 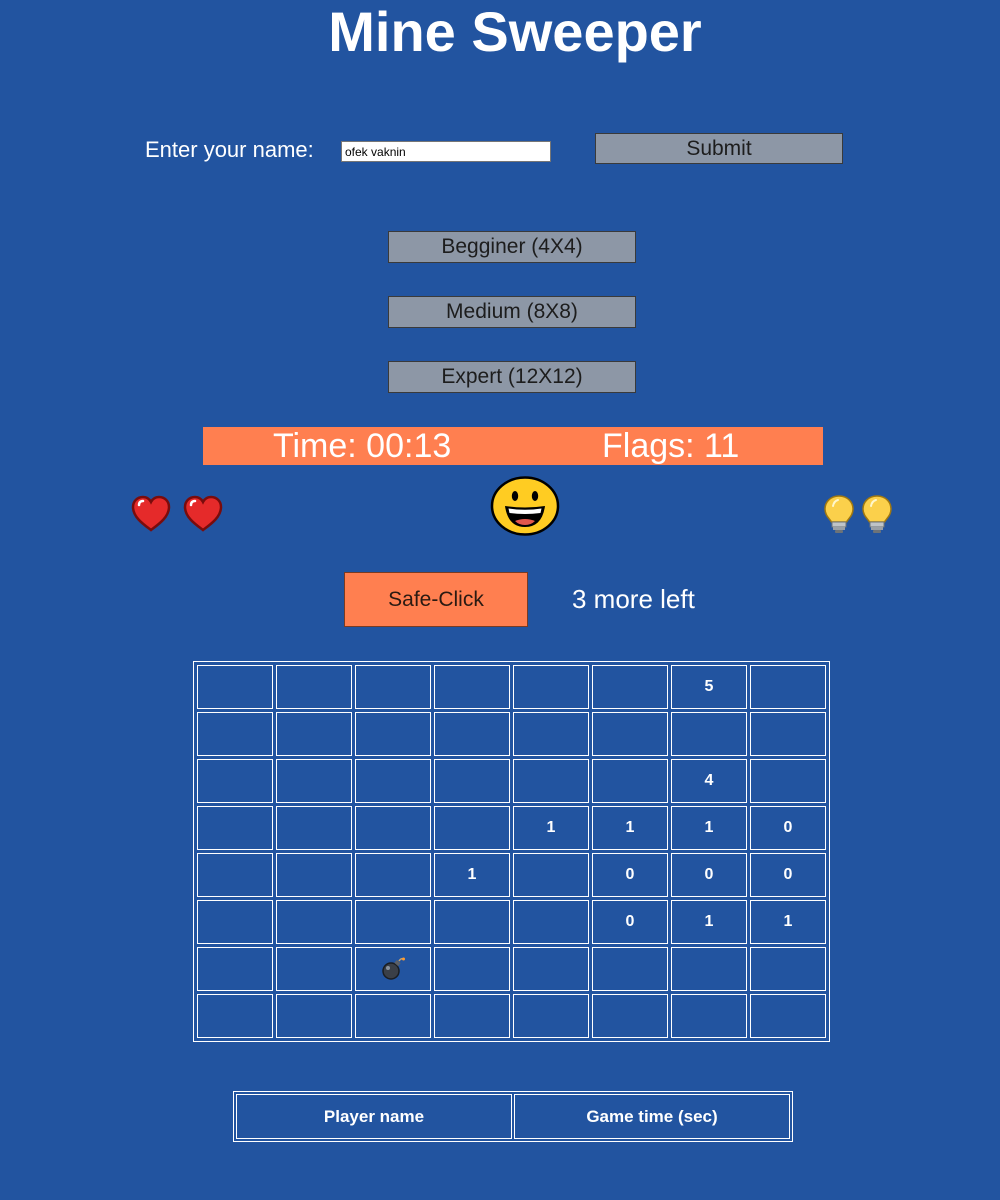 What do you see at coordinates (525, 506) in the screenshot?
I see `smiley-face-icon` at bounding box center [525, 506].